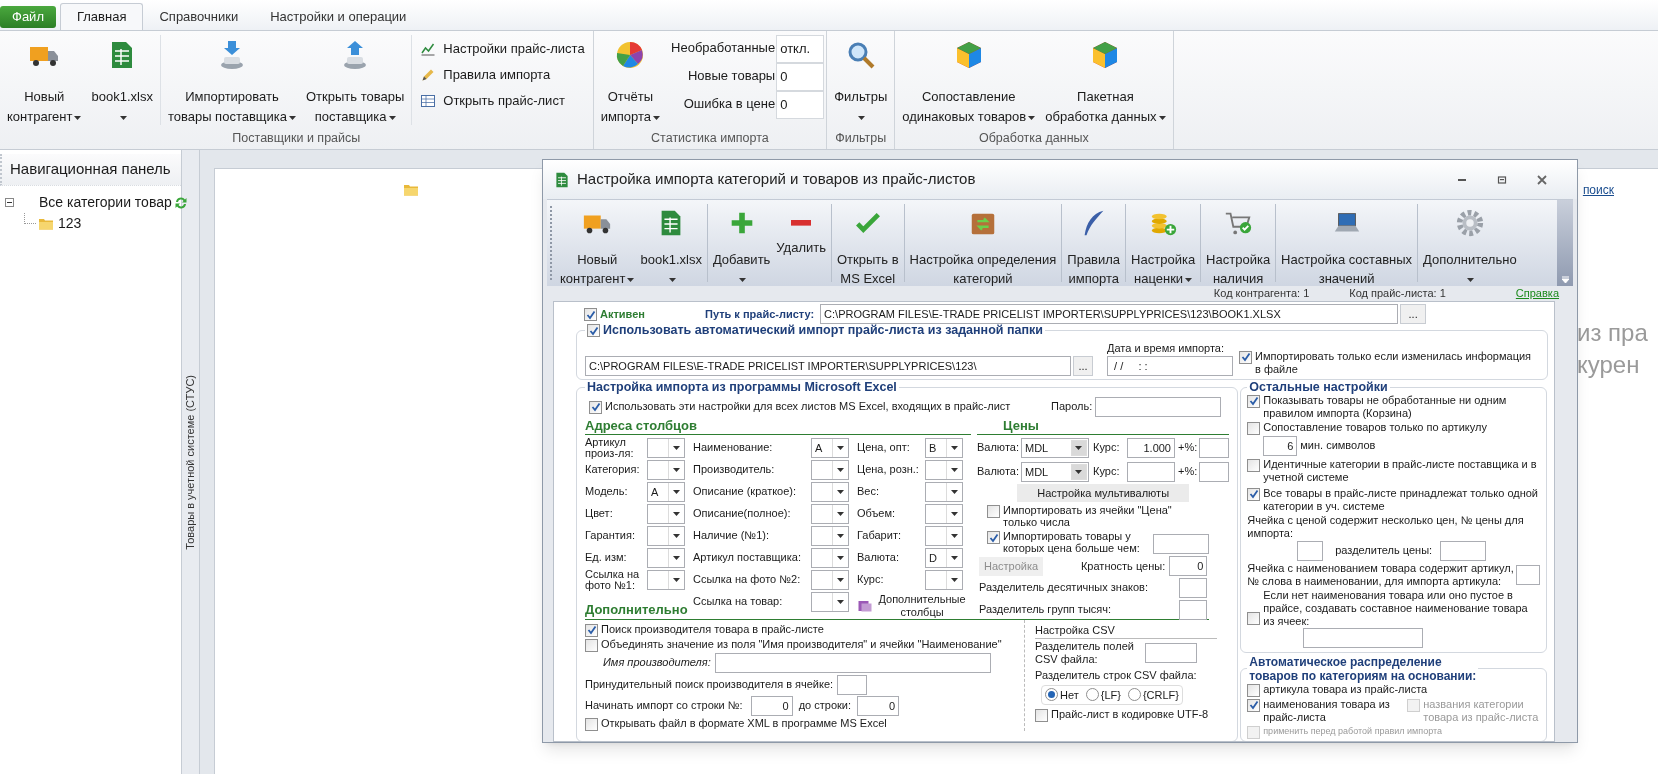 The image size is (1658, 774). Describe the element at coordinates (502, 48) in the screenshot. I see `ribbon-button: Настройки прайс-листа` at that location.